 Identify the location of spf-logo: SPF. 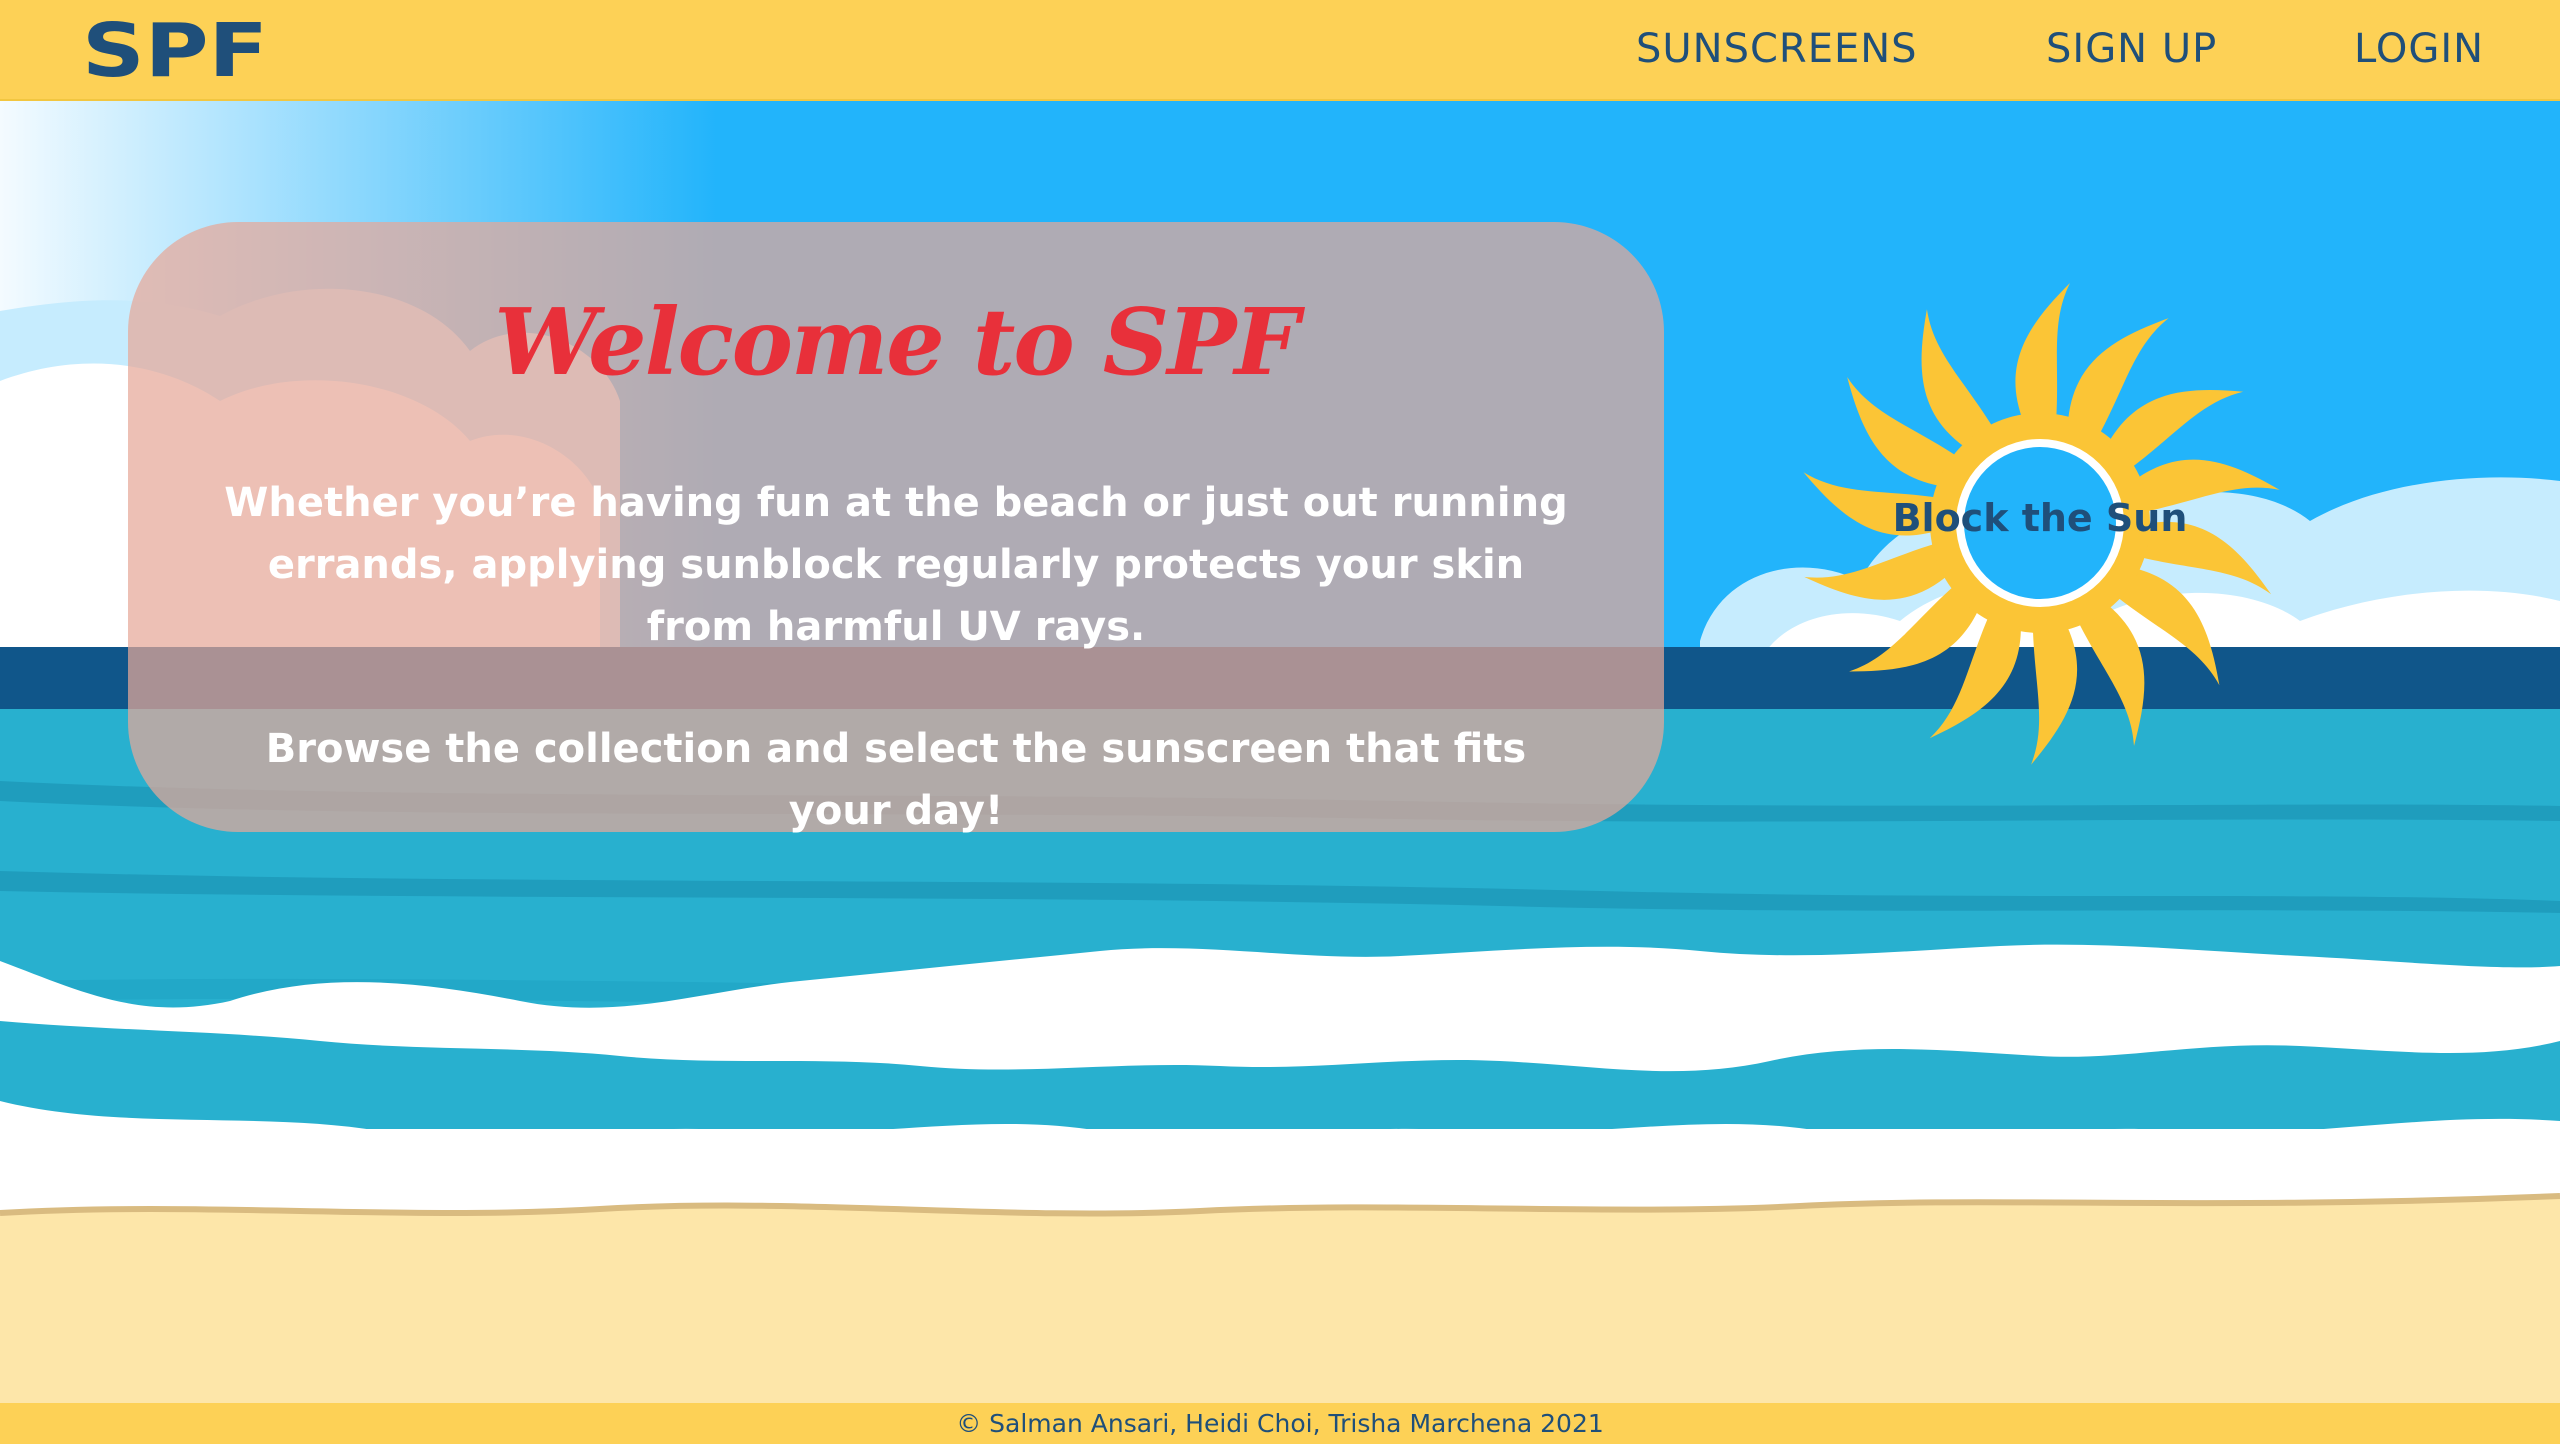
(177, 50).